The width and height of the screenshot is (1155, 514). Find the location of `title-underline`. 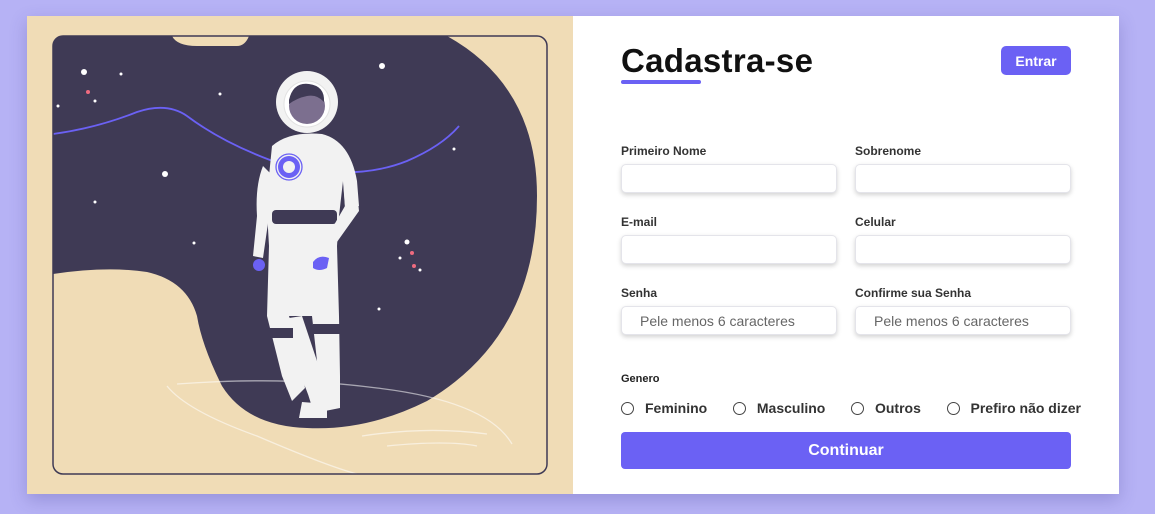

title-underline is located at coordinates (661, 82).